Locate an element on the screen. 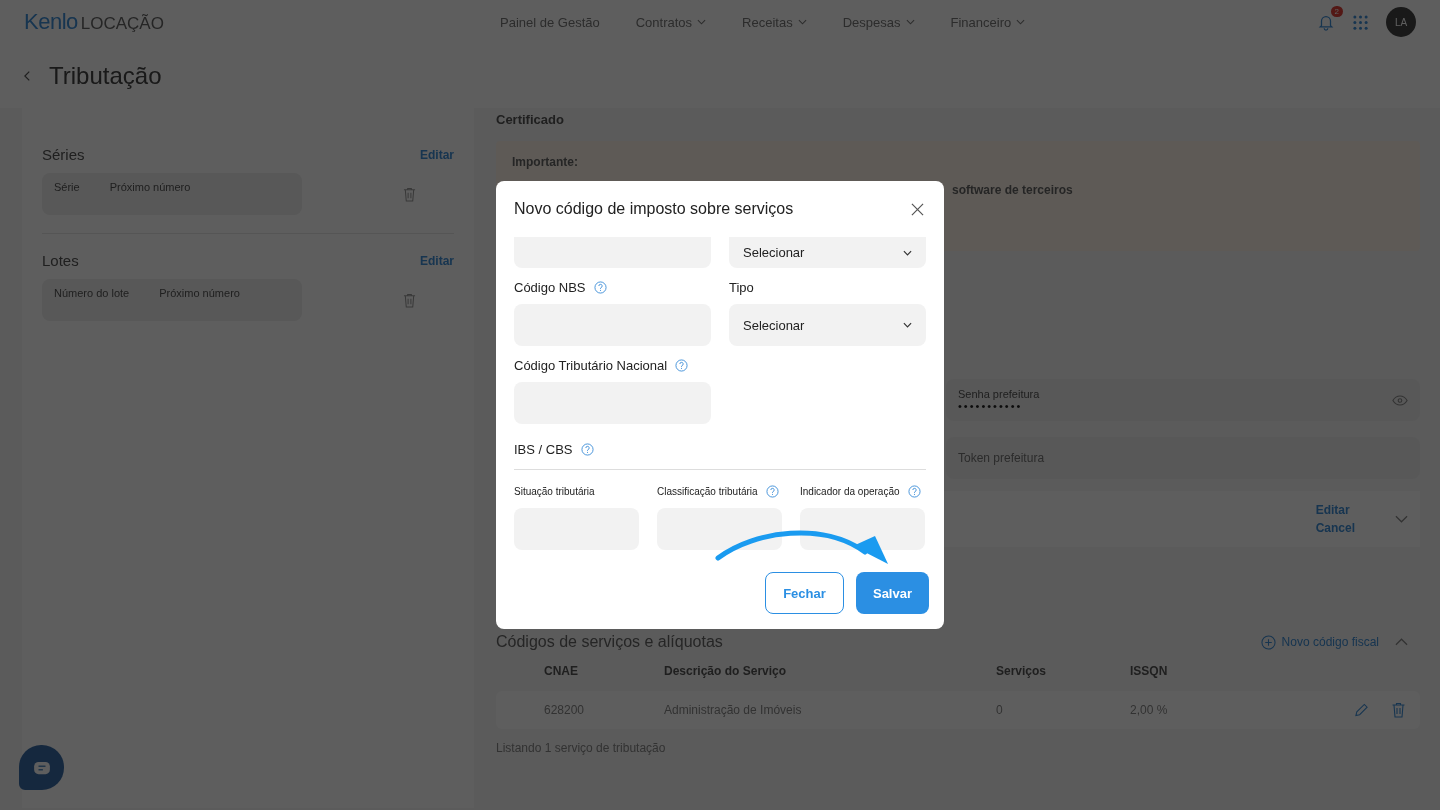 The height and width of the screenshot is (810, 1440). field-label: Situação tributária is located at coordinates (554, 491).